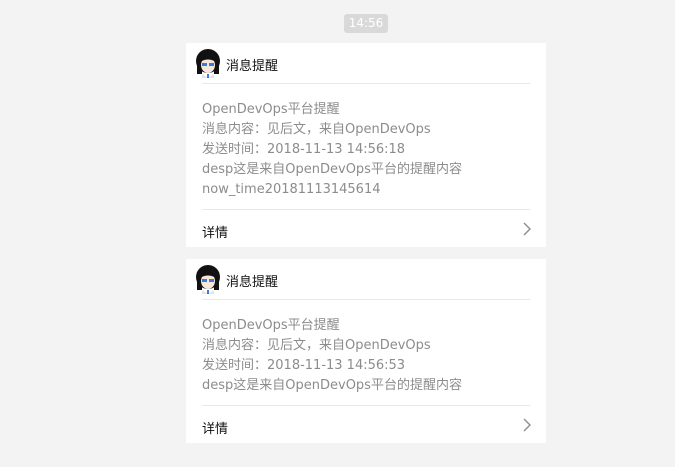 The image size is (675, 467). I want to click on message-timestamp: 14:56, so click(366, 23).